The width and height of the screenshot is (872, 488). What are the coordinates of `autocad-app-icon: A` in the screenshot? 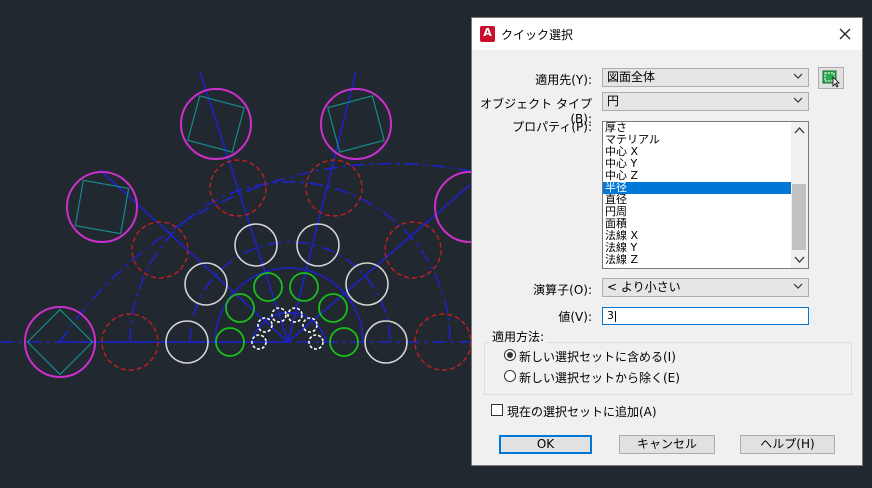 It's located at (487, 34).